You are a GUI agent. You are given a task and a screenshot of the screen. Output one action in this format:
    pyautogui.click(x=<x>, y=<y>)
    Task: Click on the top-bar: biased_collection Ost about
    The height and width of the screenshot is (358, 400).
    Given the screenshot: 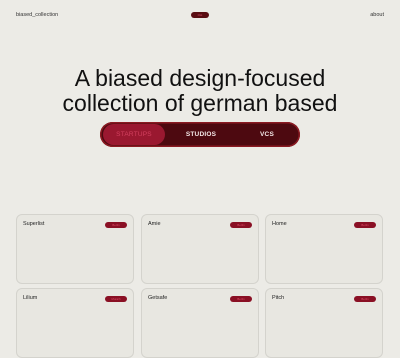 What is the action you would take?
    pyautogui.click(x=200, y=15)
    